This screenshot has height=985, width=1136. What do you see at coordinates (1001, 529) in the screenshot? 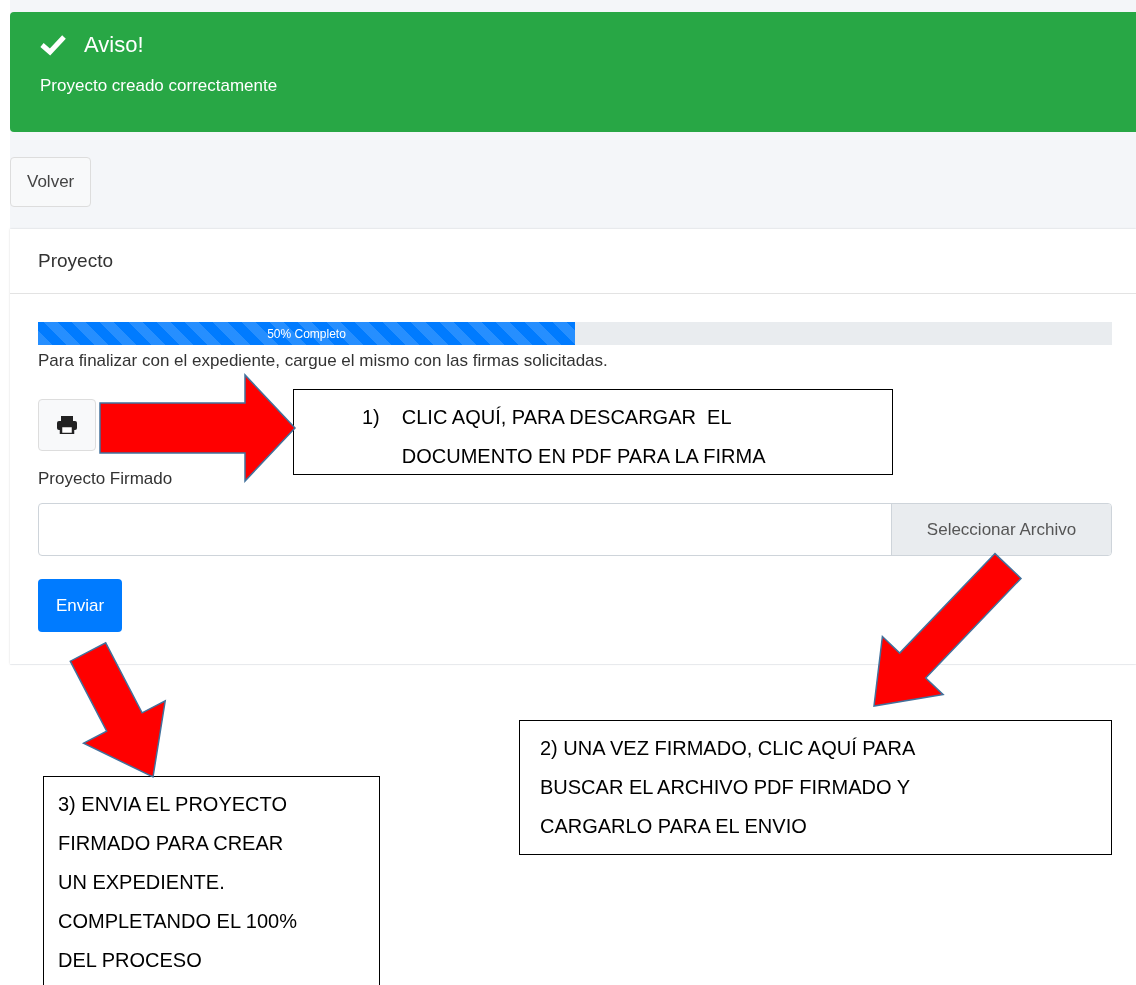
I see `select-file-button: Seleccionar Archivo` at bounding box center [1001, 529].